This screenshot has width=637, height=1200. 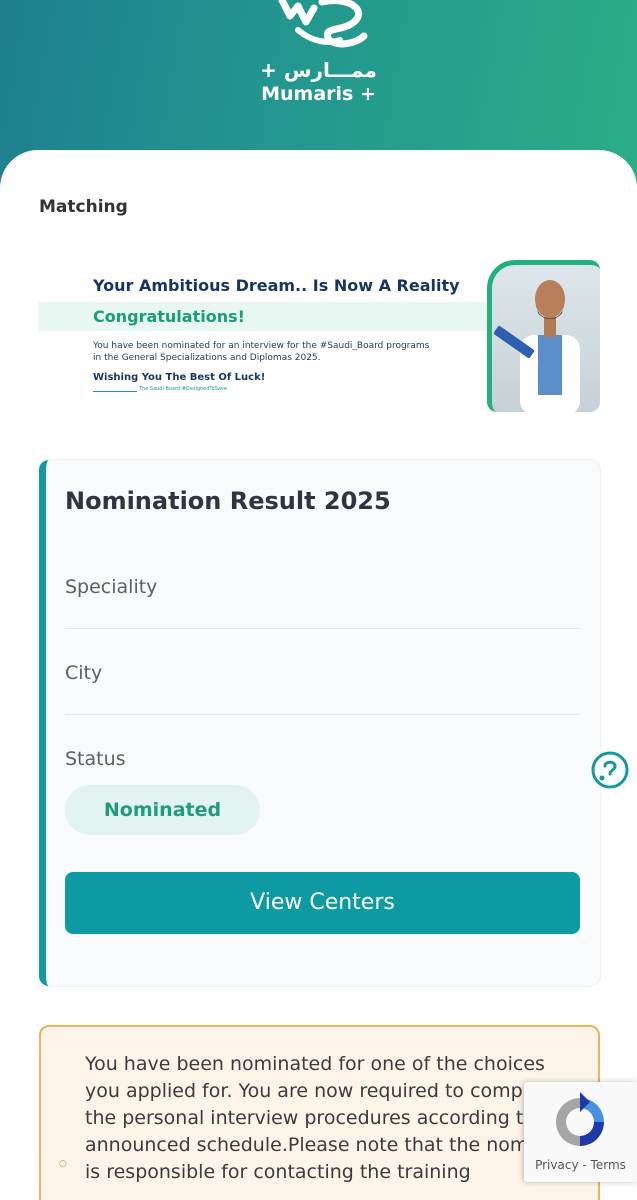 I want to click on status-label: Status, so click(x=95, y=759).